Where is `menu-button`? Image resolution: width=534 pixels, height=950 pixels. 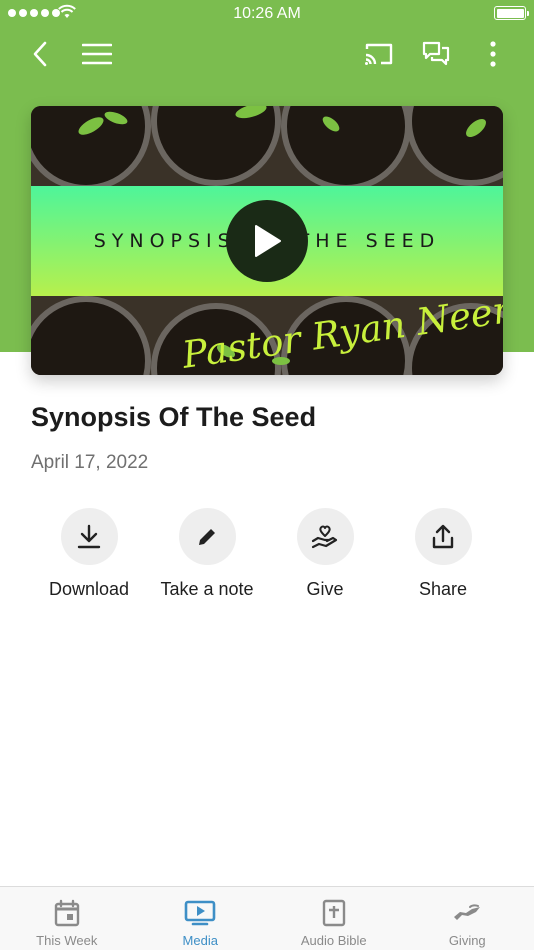
menu-button is located at coordinates (97, 54).